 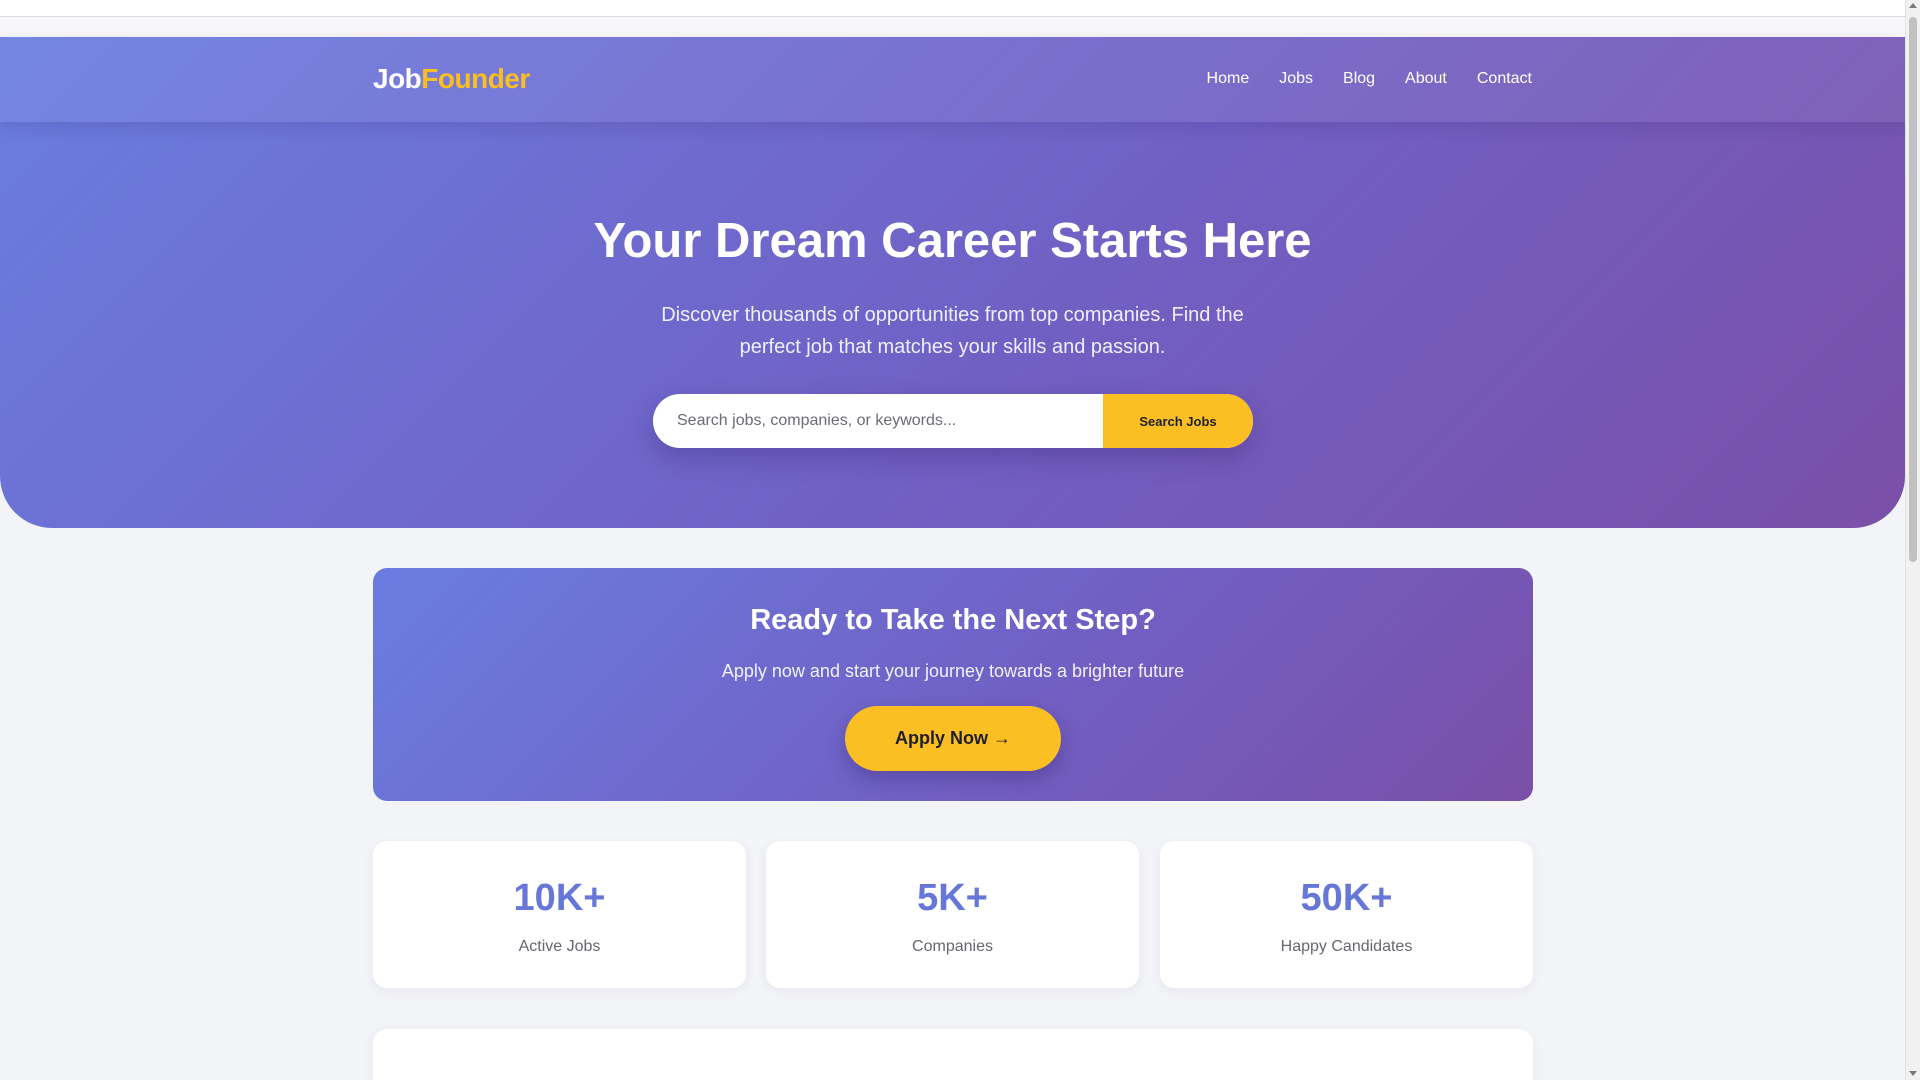 I want to click on site-logo: JobFounder, so click(x=451, y=79).